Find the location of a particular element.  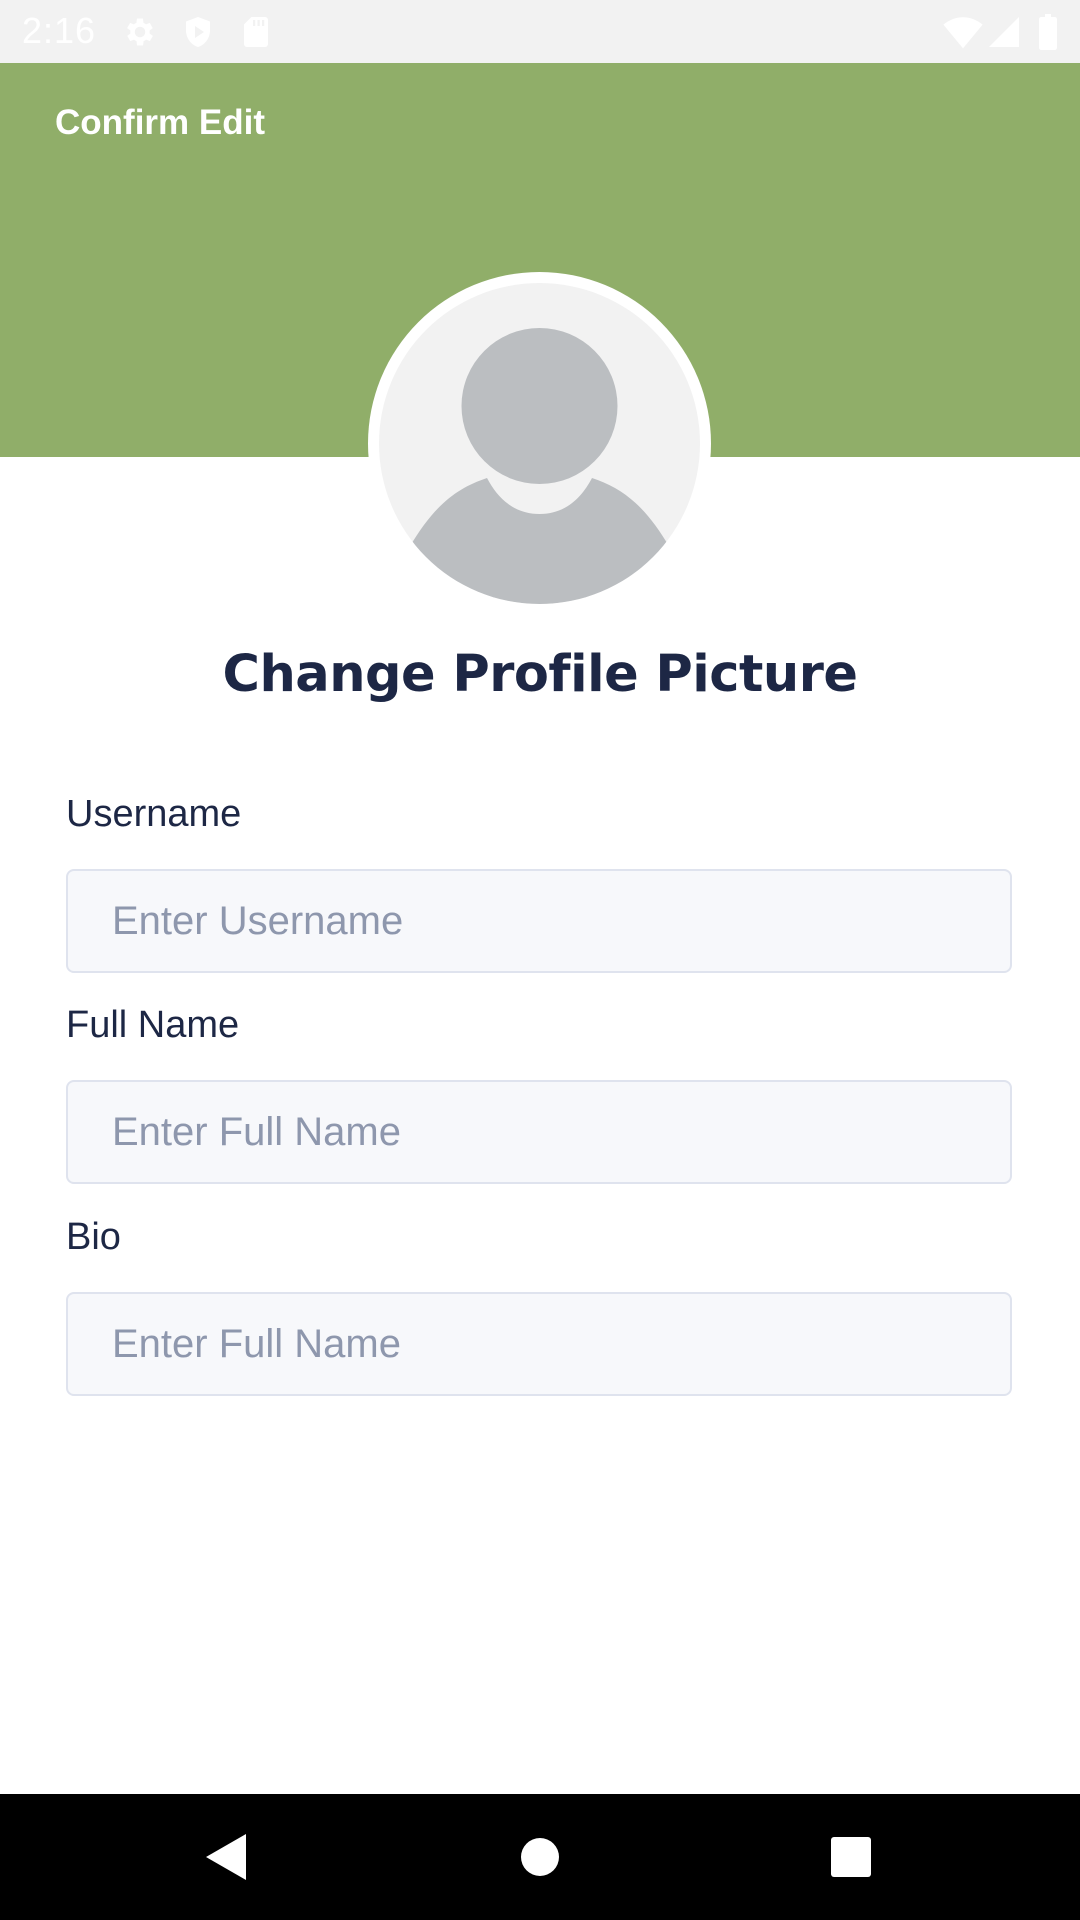

navigation-bar is located at coordinates (540, 1857).